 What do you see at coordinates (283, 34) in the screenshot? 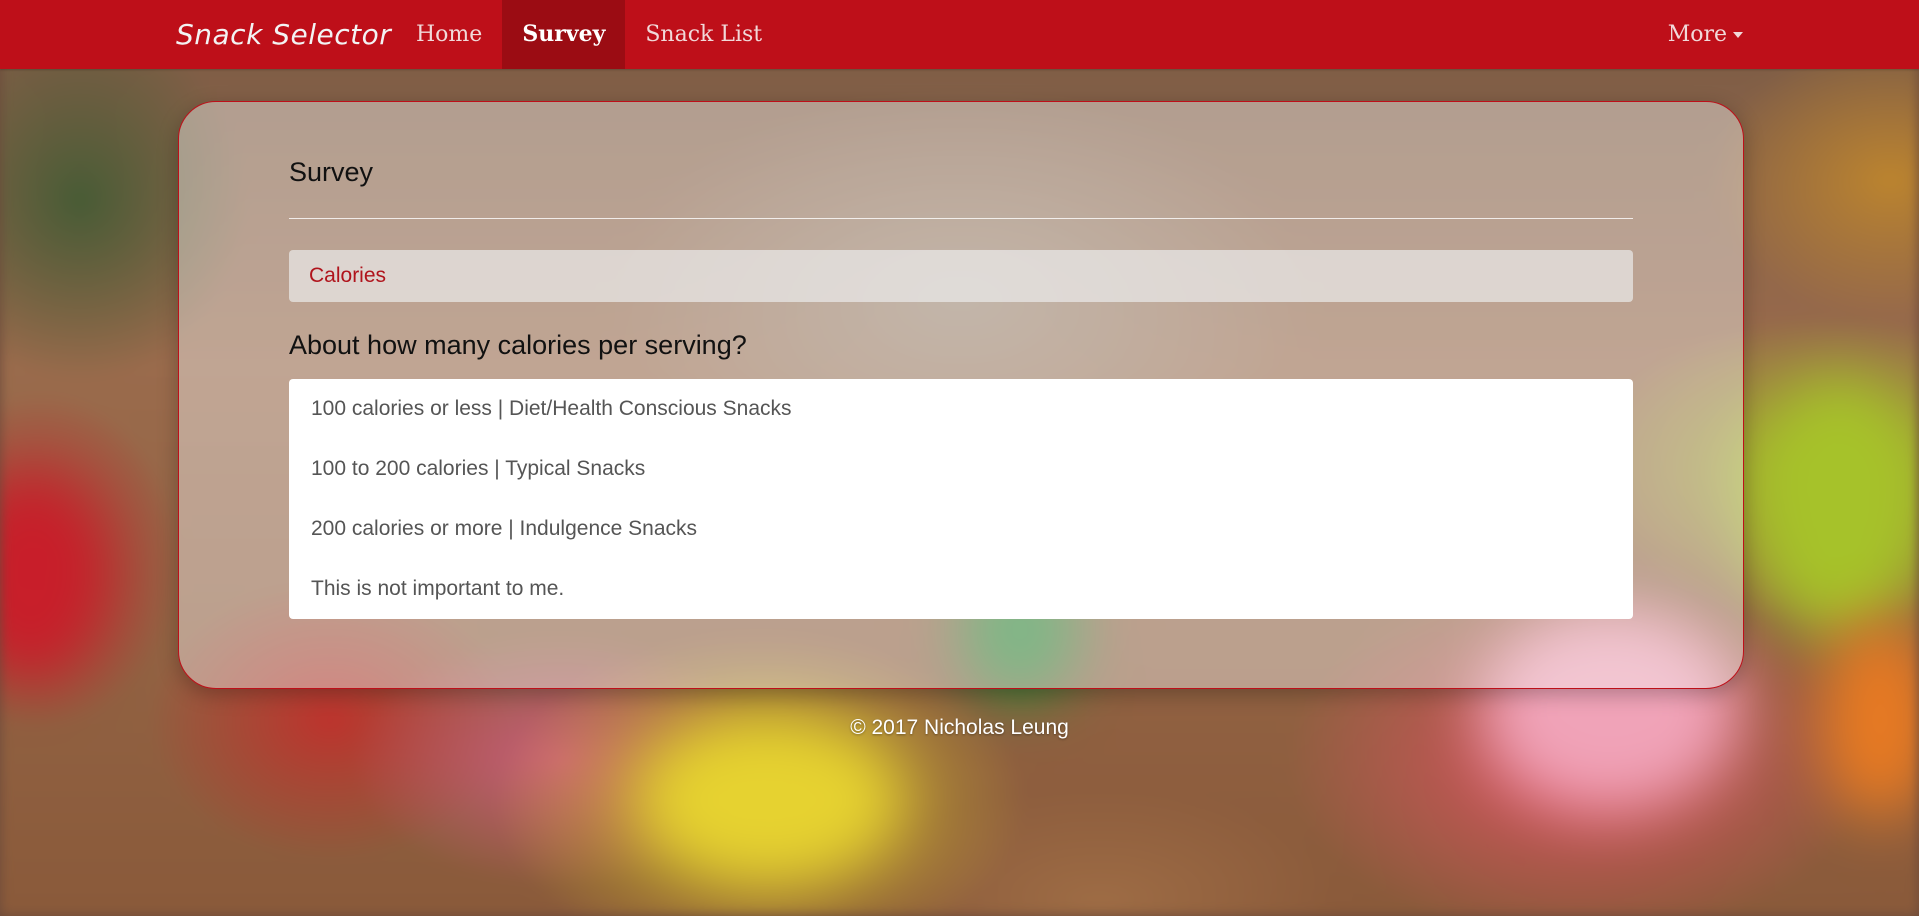
I see `brand-logo: Snack Selector` at bounding box center [283, 34].